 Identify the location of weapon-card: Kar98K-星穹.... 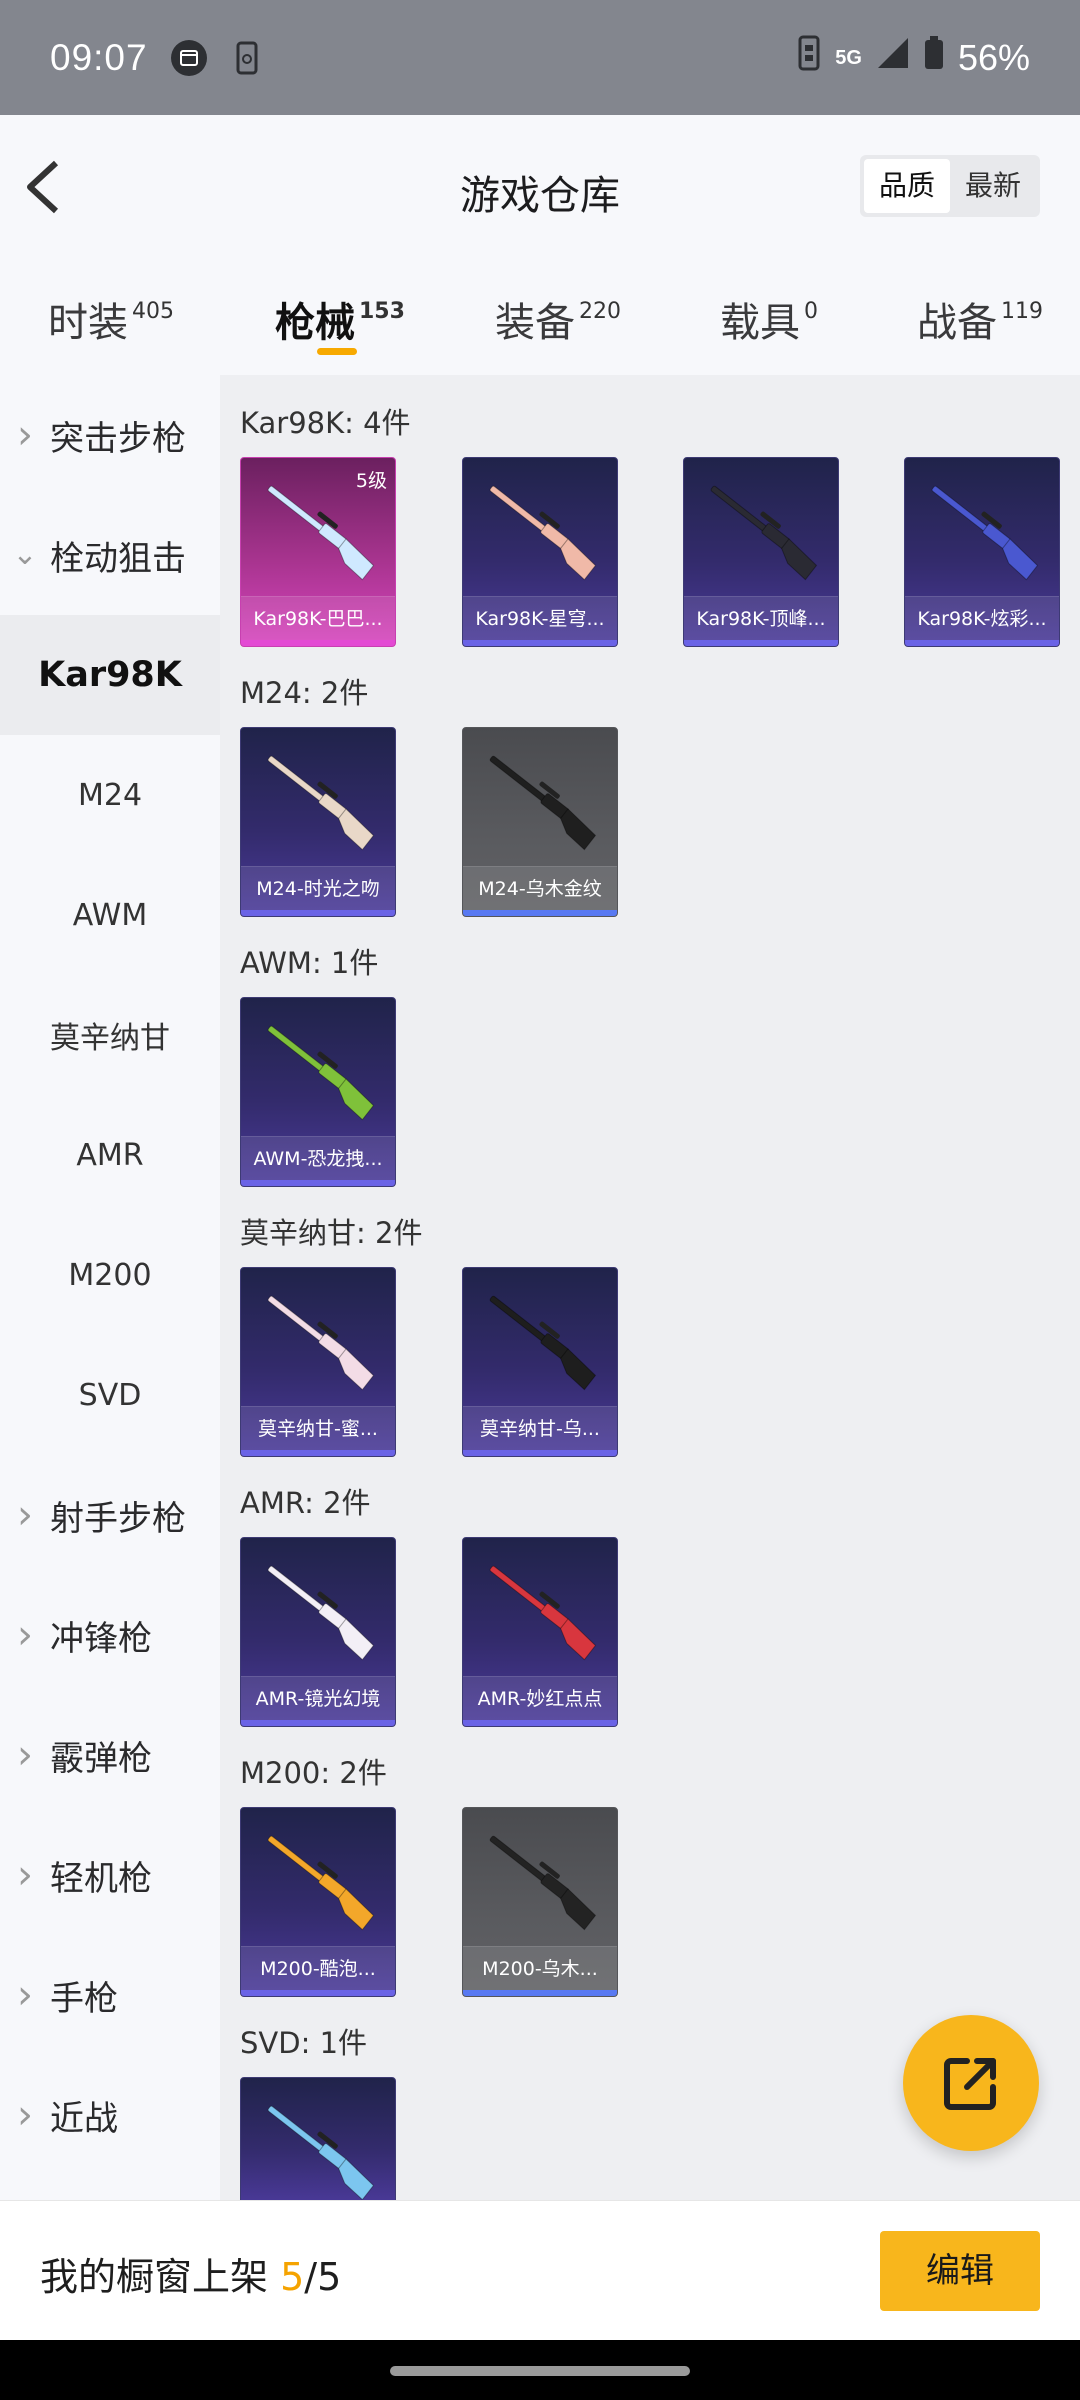
(540, 552).